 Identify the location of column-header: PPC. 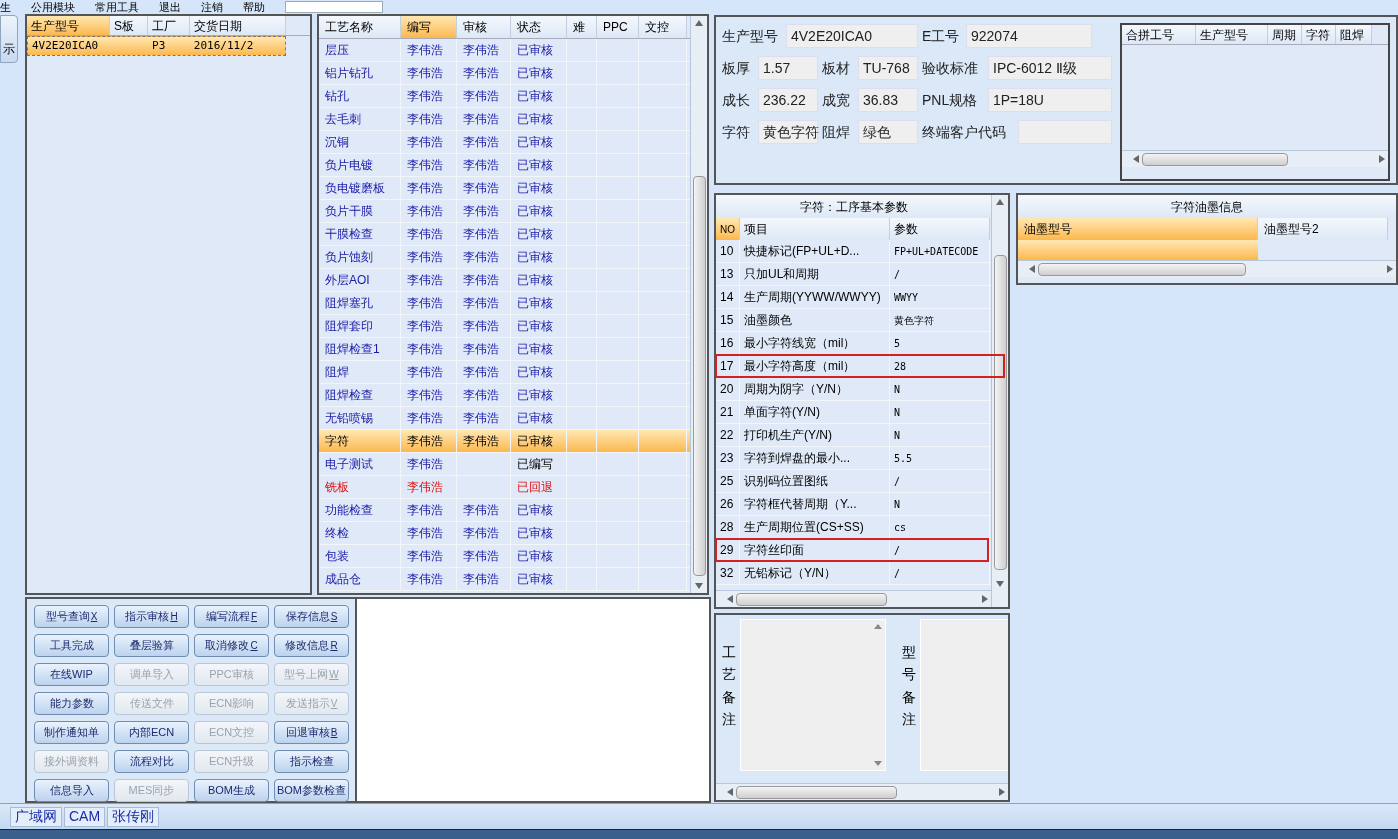
(618, 27).